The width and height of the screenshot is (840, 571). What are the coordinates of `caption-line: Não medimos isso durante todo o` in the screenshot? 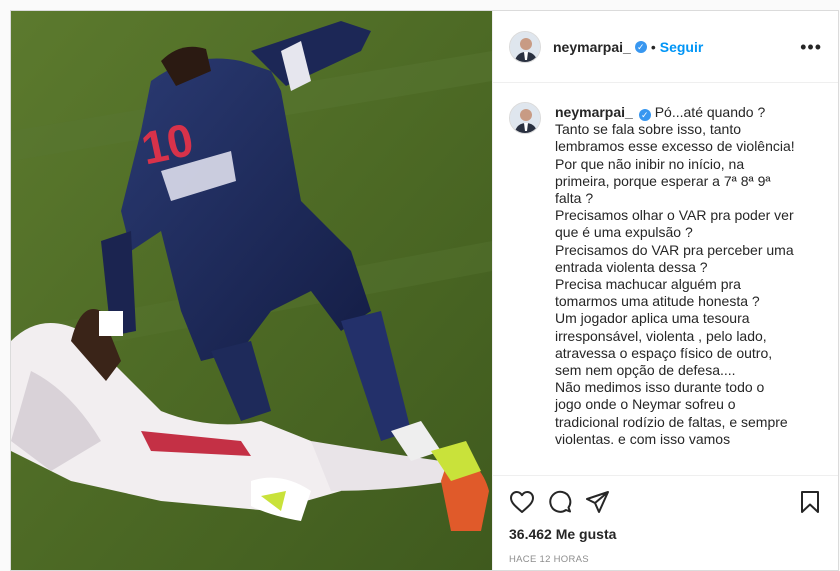 It's located at (660, 387).